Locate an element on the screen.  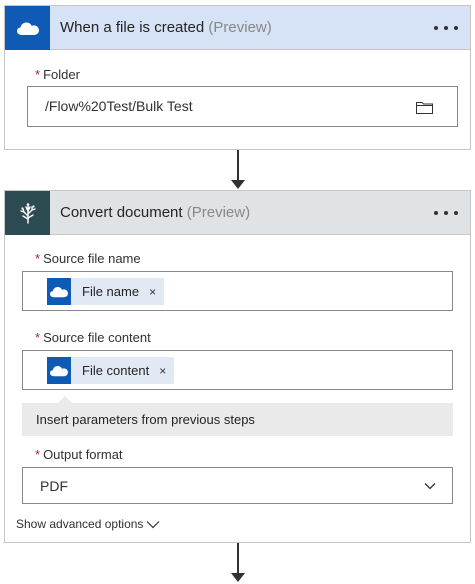
action-title: Convert document (Preview) is located at coordinates (155, 212).